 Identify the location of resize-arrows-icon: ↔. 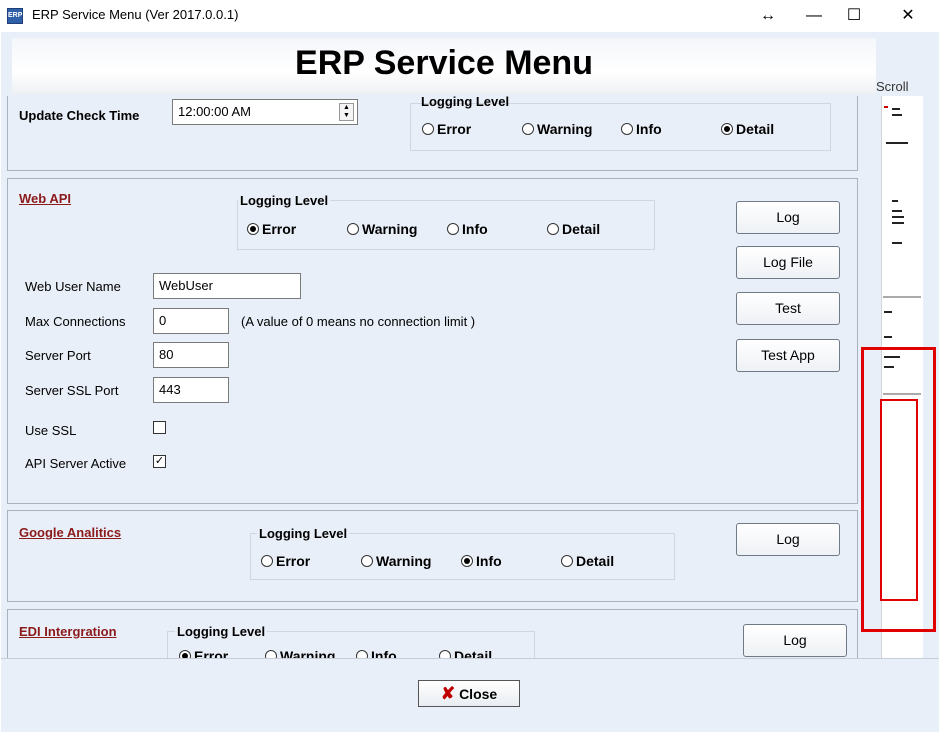
(768, 16).